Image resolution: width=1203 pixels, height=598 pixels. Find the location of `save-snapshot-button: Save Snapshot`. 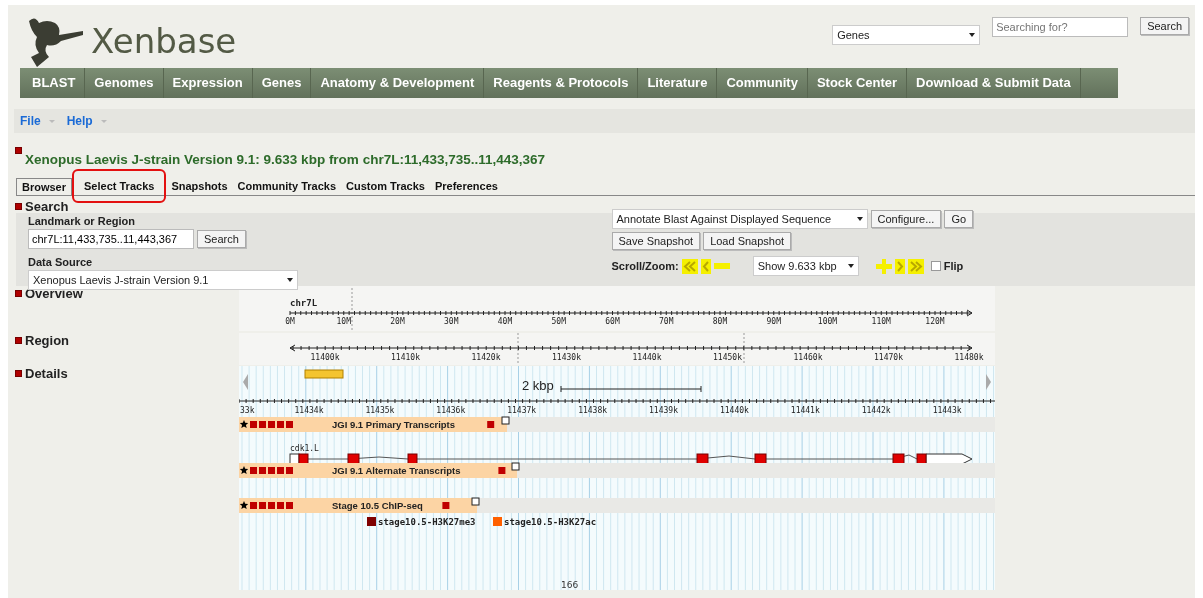

save-snapshot-button: Save Snapshot is located at coordinates (656, 241).